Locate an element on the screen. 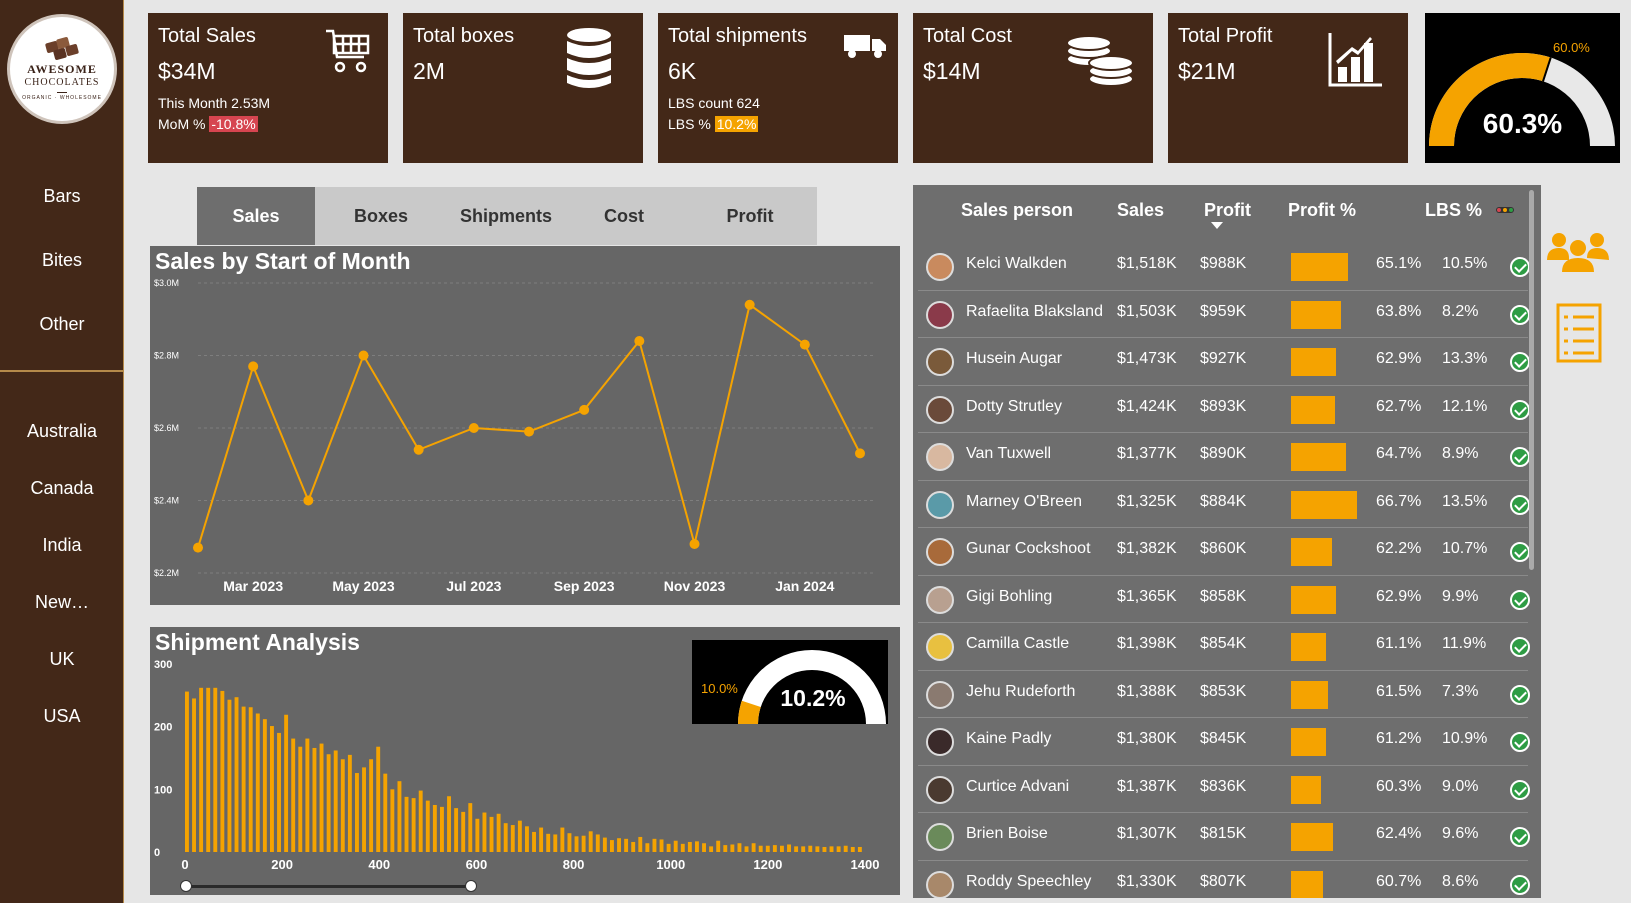 Image resolution: width=1631 pixels, height=903 pixels. truck-icon is located at coordinates (865, 46).